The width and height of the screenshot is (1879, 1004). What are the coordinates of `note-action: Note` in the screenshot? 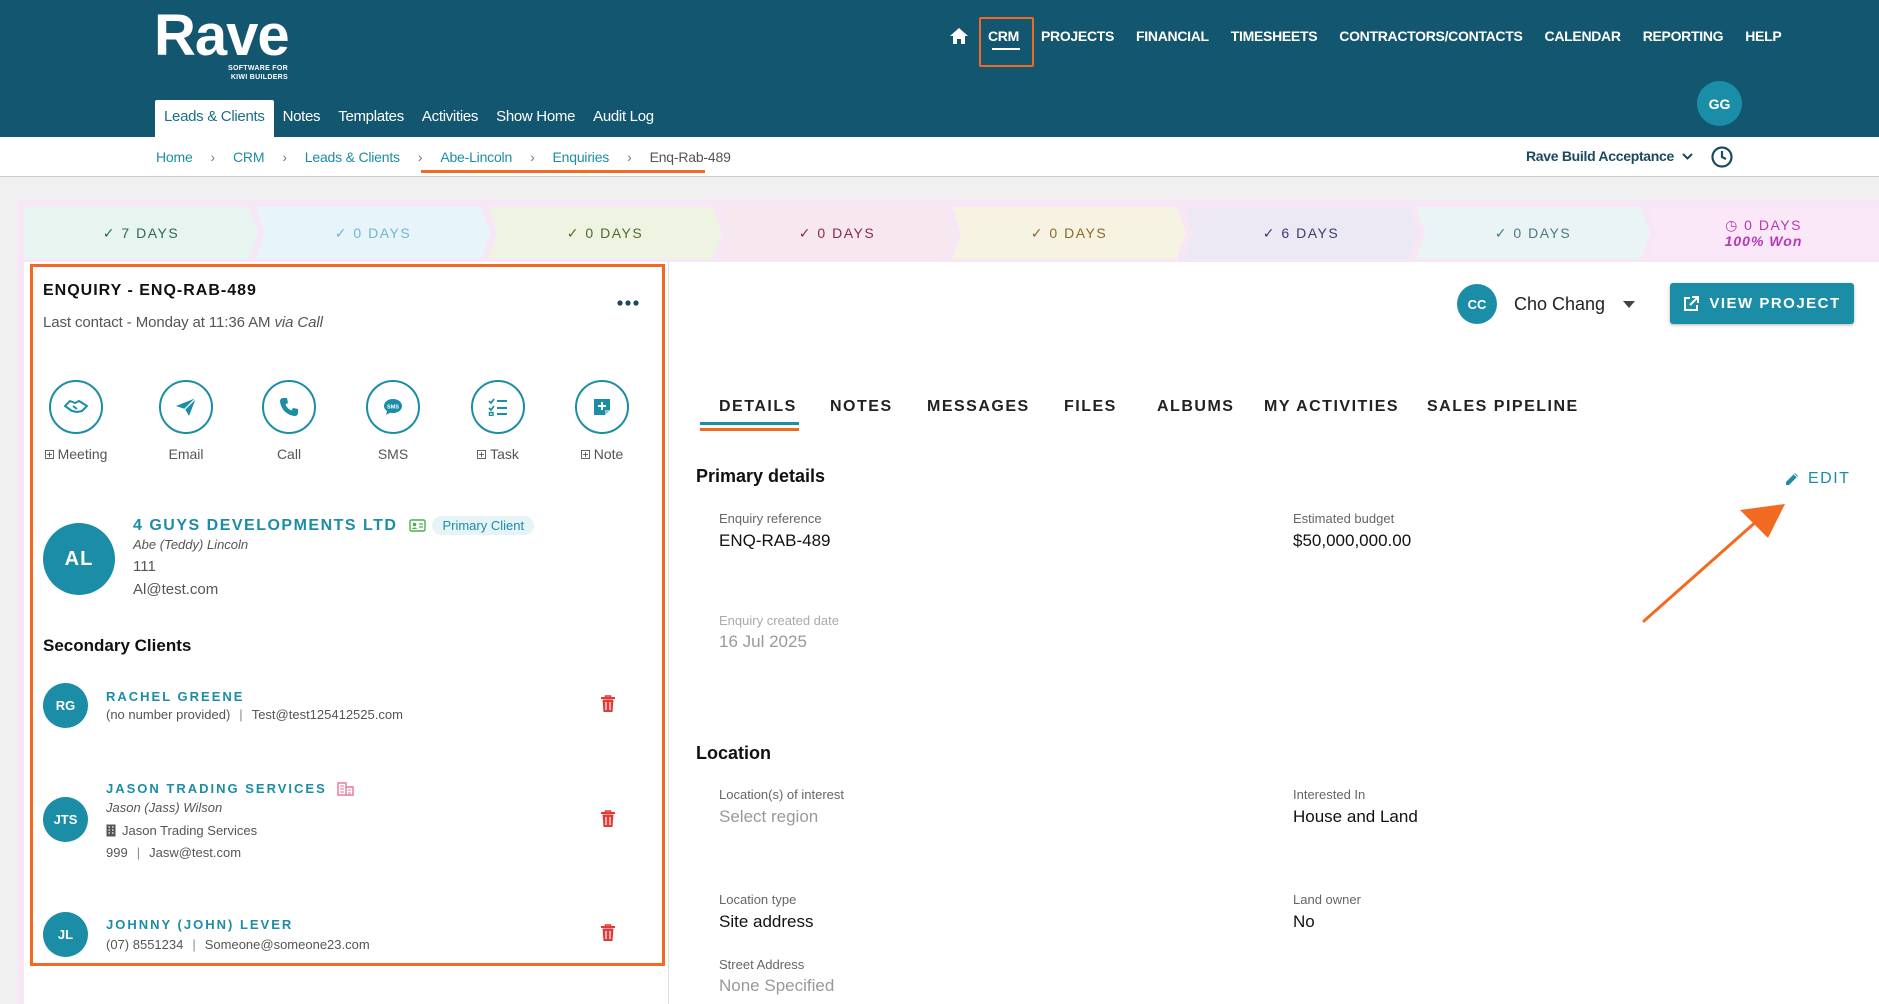 It's located at (602, 421).